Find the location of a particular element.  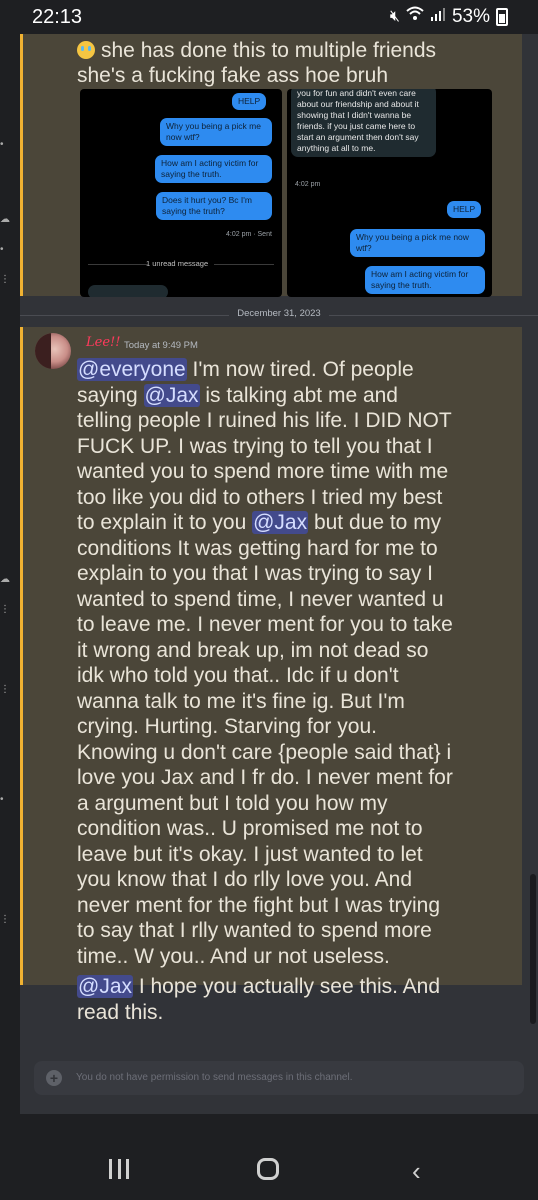

message-line: crying. Hurting. Starving for you. is located at coordinates (227, 726).